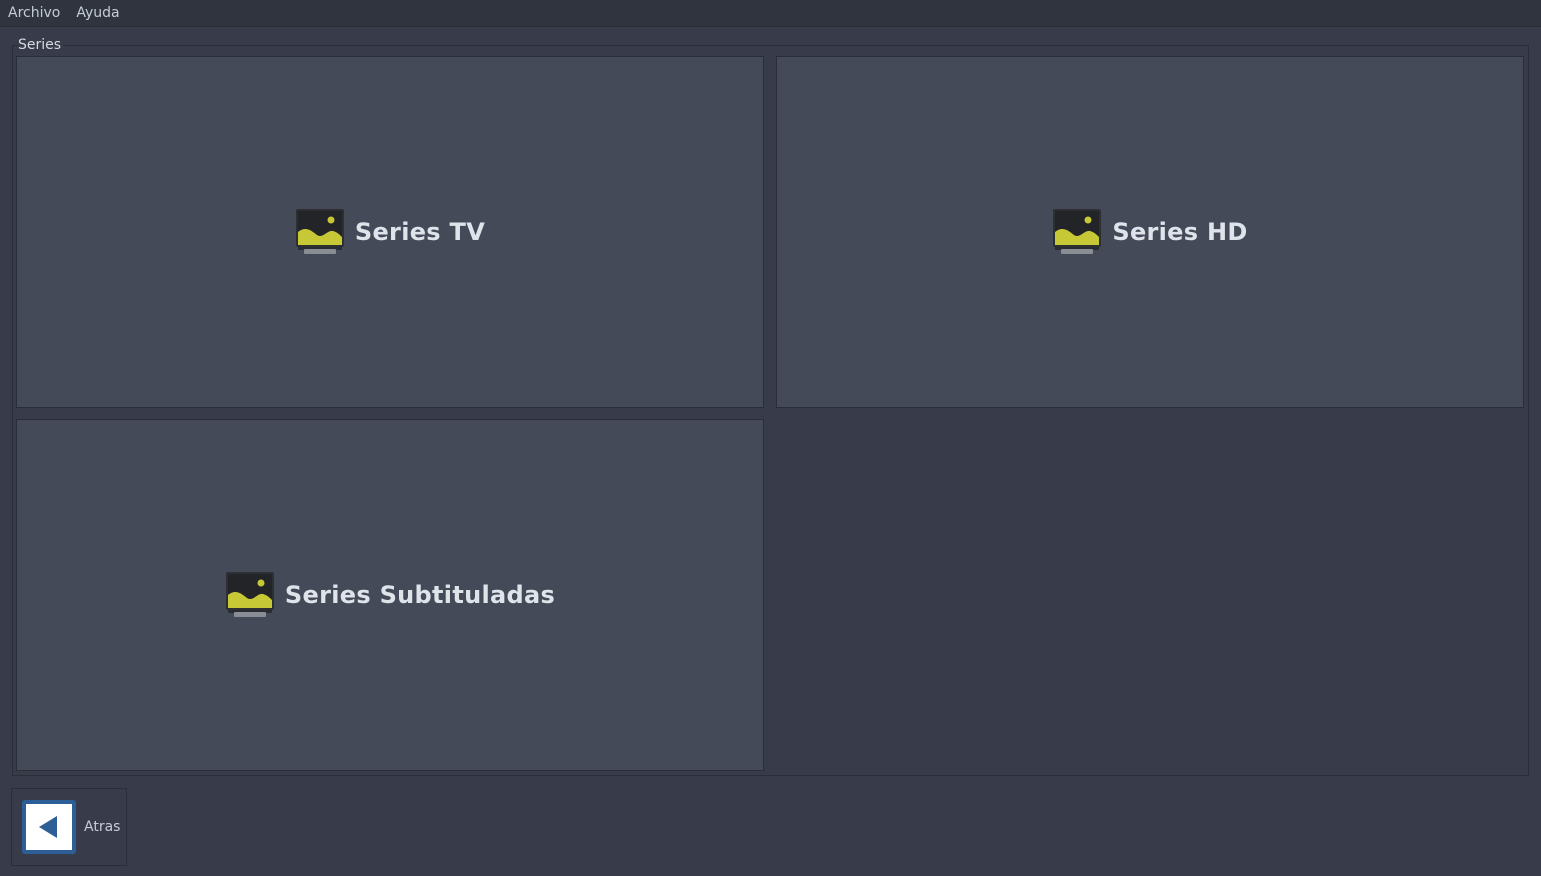 The width and height of the screenshot is (1541, 876). Describe the element at coordinates (770, 13) in the screenshot. I see `menu-bar: Archivo Ayuda` at that location.